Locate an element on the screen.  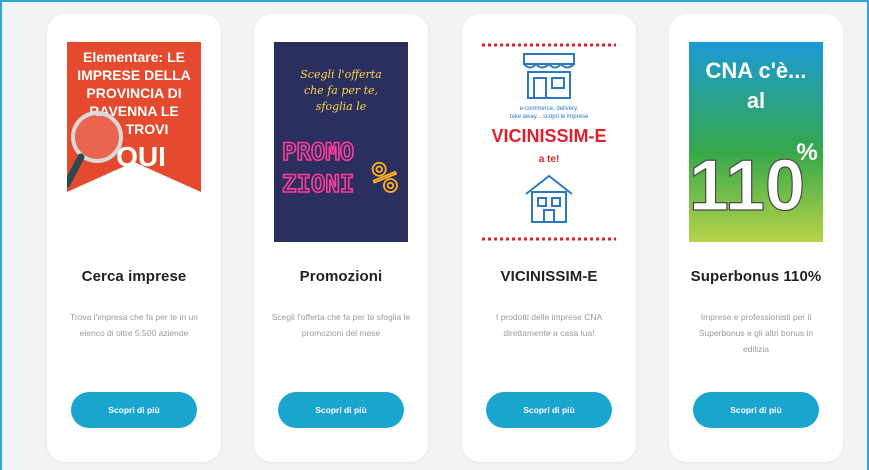
scopri-button-superbonus: Scopri di più is located at coordinates (756, 410).